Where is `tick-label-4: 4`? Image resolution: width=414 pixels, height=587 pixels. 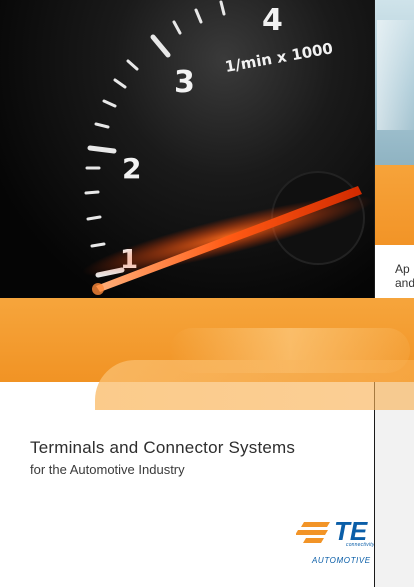 tick-label-4: 4 is located at coordinates (272, 20).